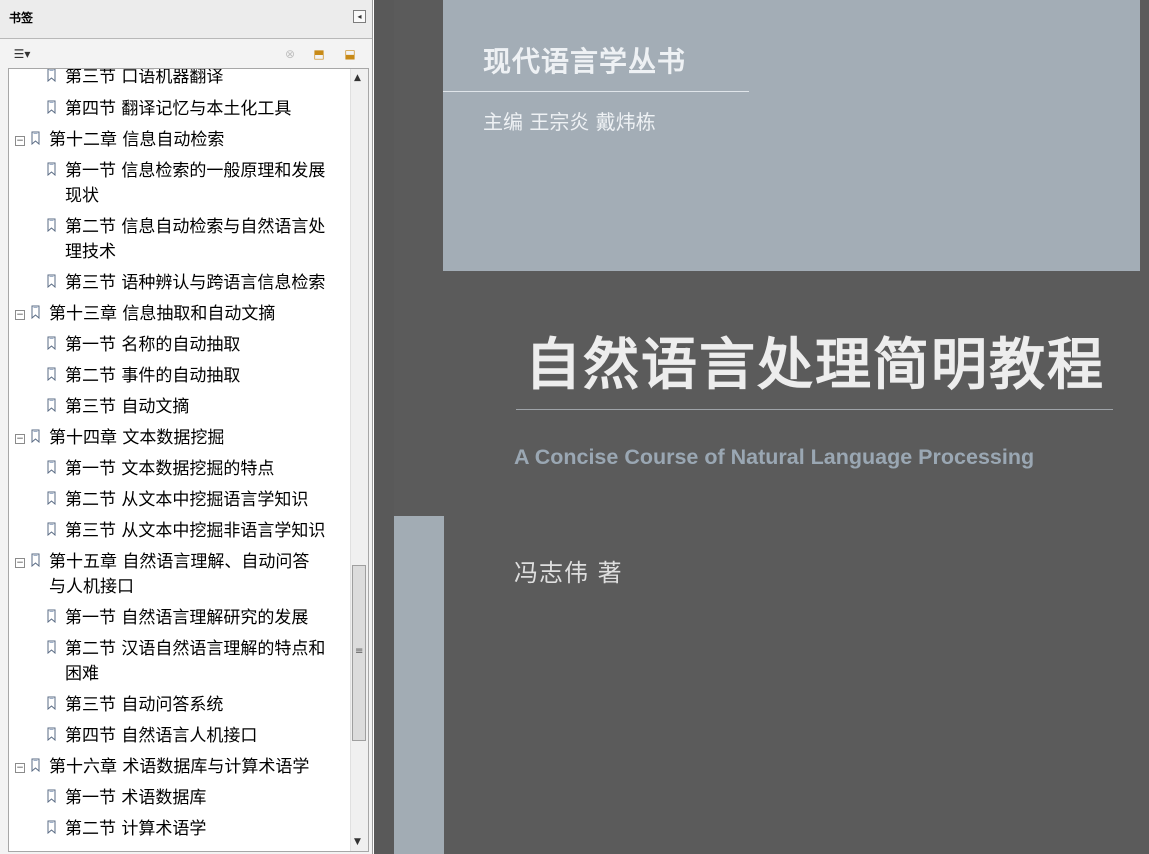 The height and width of the screenshot is (854, 1149). I want to click on bookmark-item: 第三节 语种辨认与跨语言信息检索, so click(179, 284).